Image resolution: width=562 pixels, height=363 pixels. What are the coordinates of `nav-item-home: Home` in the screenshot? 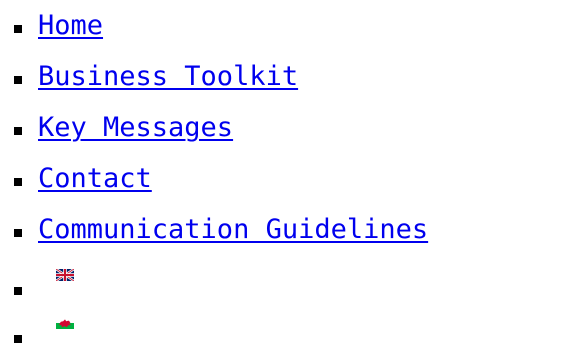 It's located at (214, 25).